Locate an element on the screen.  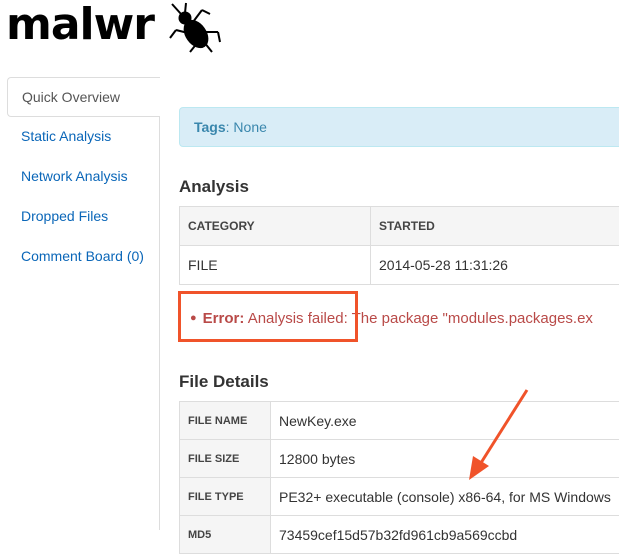
sidebar-item-network-analysis: Network Analysis is located at coordinates (83, 177).